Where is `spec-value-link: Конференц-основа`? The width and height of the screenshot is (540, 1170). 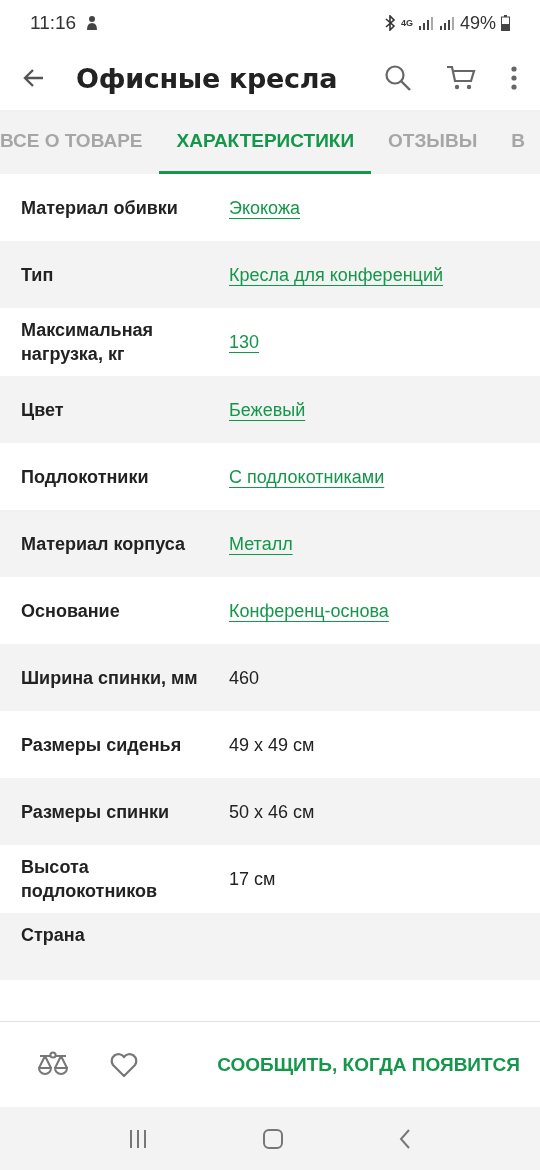
spec-value-link: Конференц-основа is located at coordinates (309, 610).